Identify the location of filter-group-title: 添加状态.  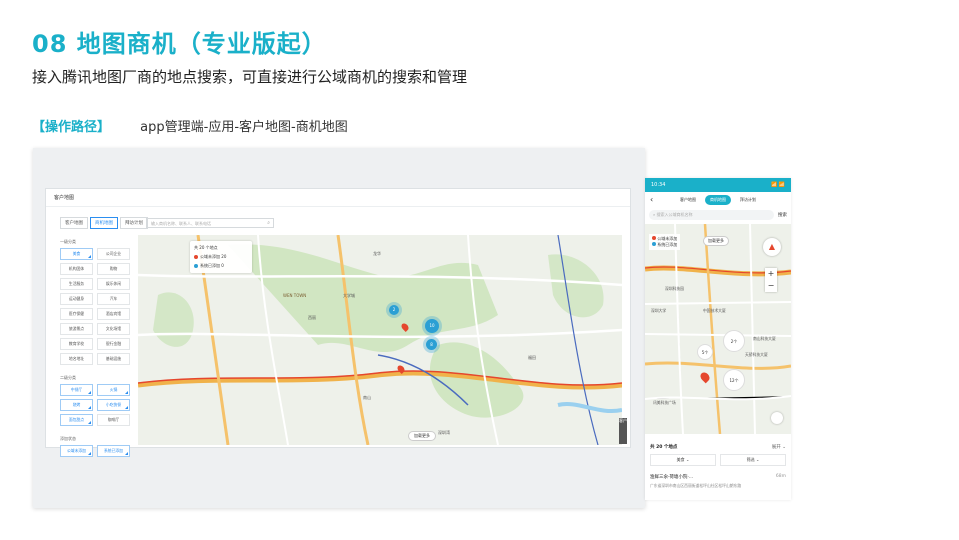
(68, 438).